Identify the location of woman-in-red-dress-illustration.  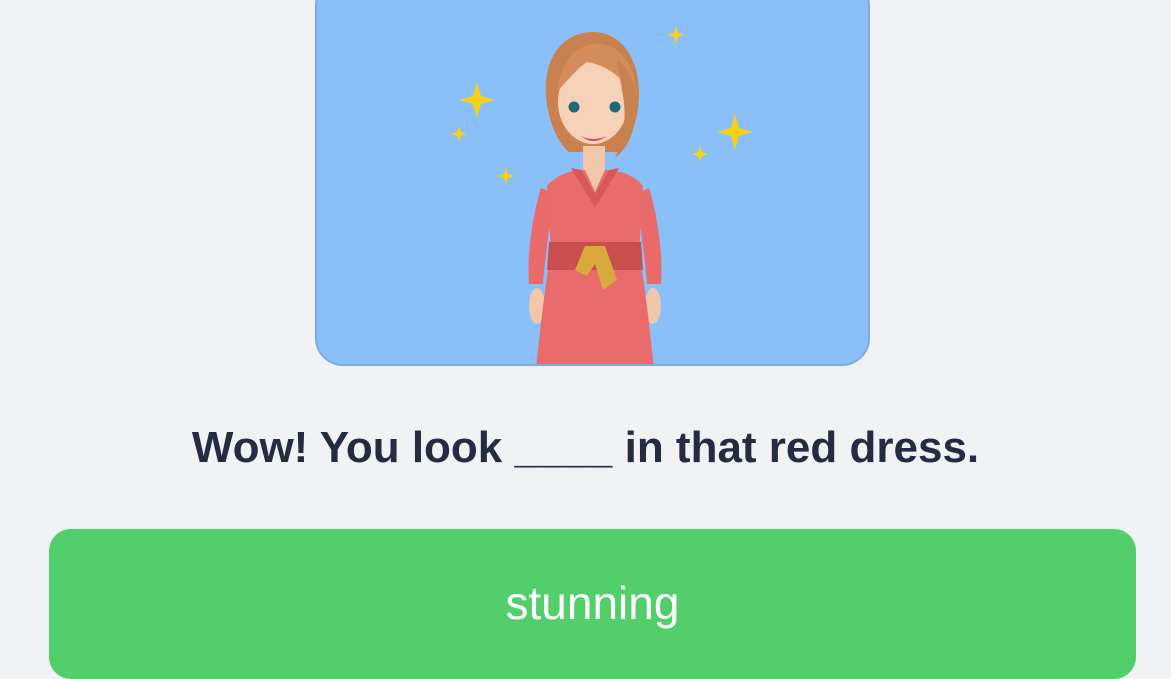
(602, 195).